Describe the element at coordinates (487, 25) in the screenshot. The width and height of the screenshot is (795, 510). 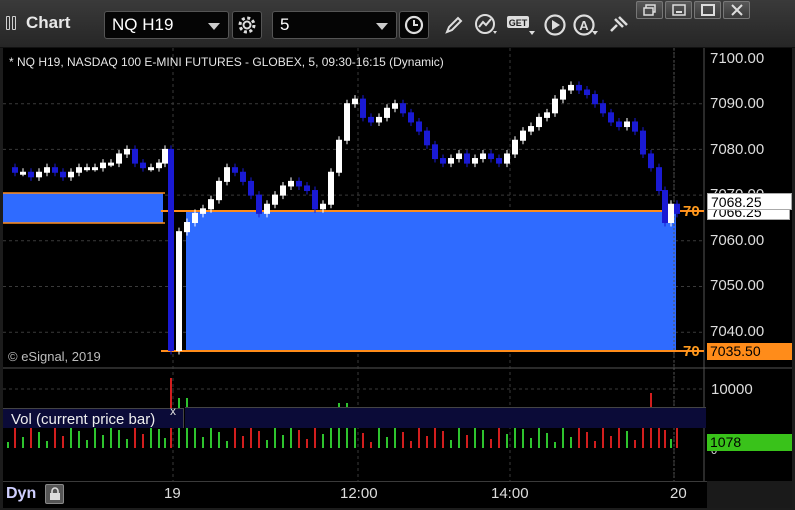
I see `studies-button` at that location.